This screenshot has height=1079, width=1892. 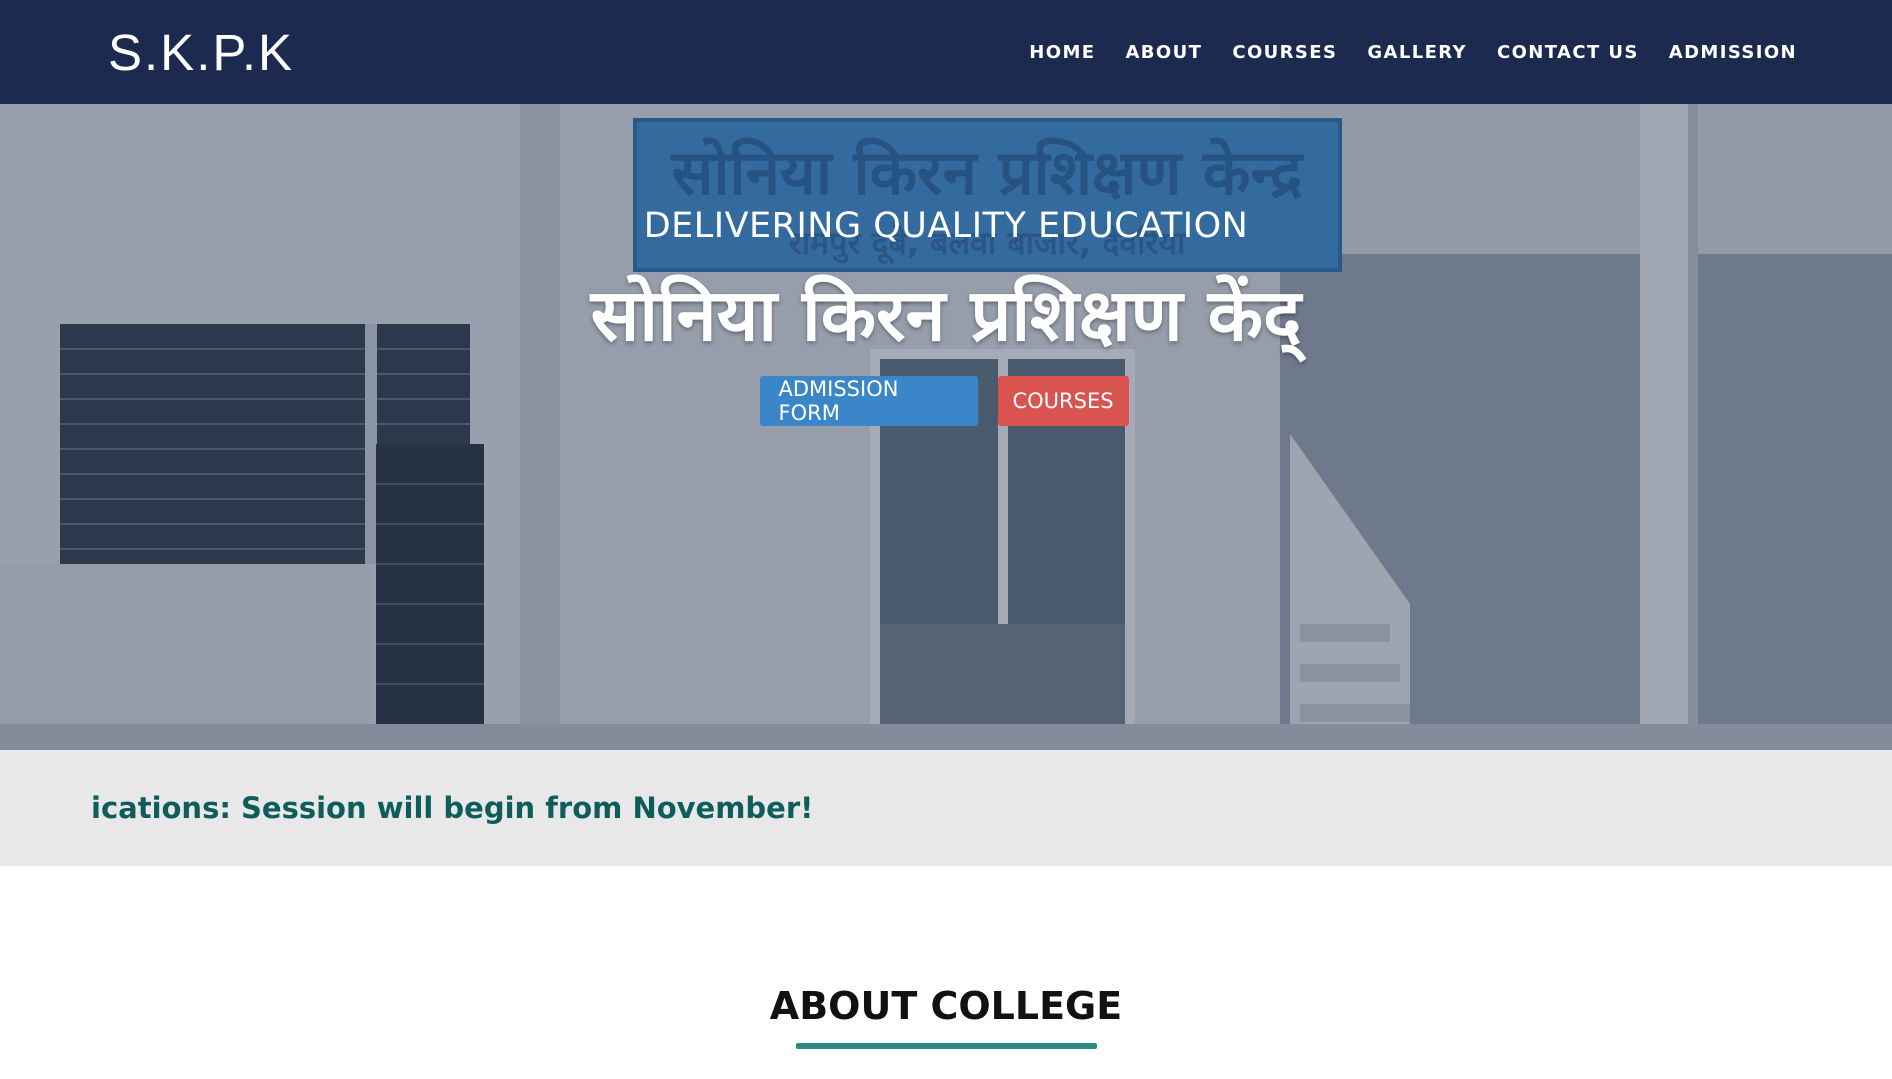 I want to click on hero-button-group: ADMISSION FORM COURSES, so click(x=946, y=401).